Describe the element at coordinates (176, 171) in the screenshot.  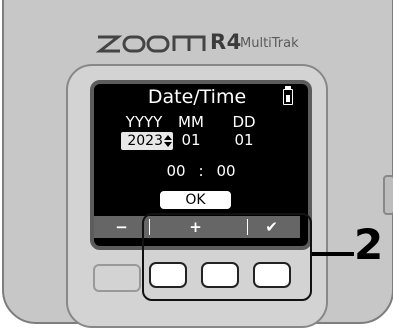
I see `hour-value: 00` at that location.